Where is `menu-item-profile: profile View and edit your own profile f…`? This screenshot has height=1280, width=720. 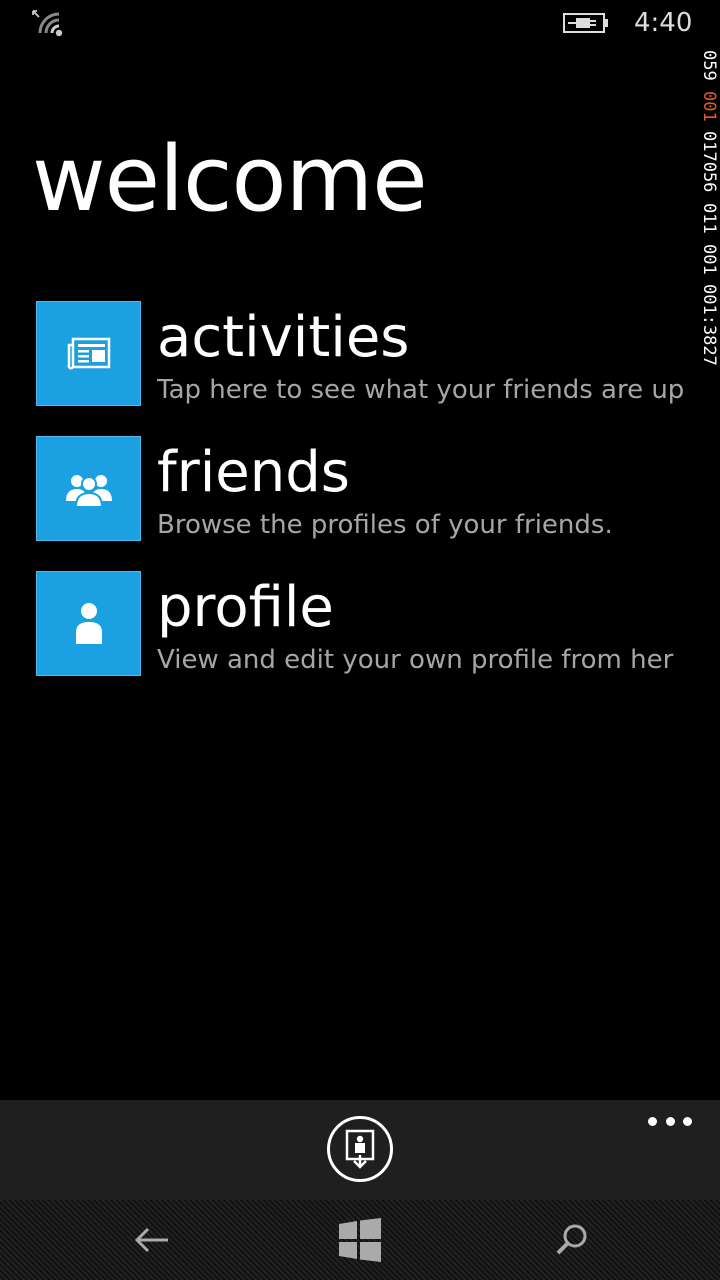
menu-item-profile: profile View and edit your own profile f… is located at coordinates (361, 623).